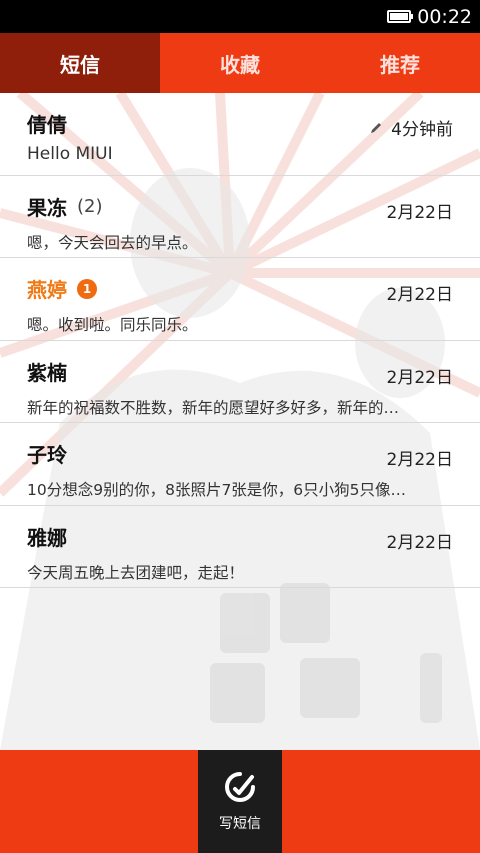  I want to click on contact-name-text: 燕婷, so click(47, 290).